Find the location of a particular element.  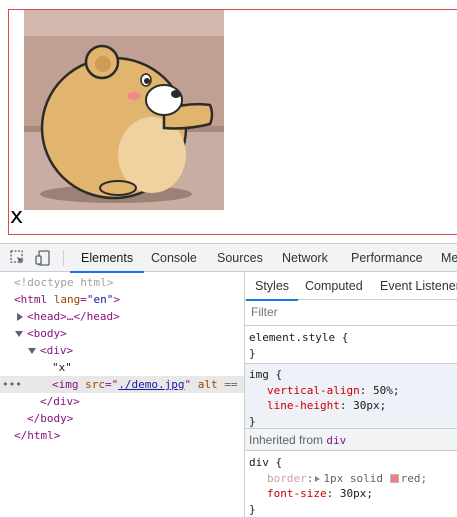

prop-font-size: font-size: 30px; is located at coordinates (351, 494).